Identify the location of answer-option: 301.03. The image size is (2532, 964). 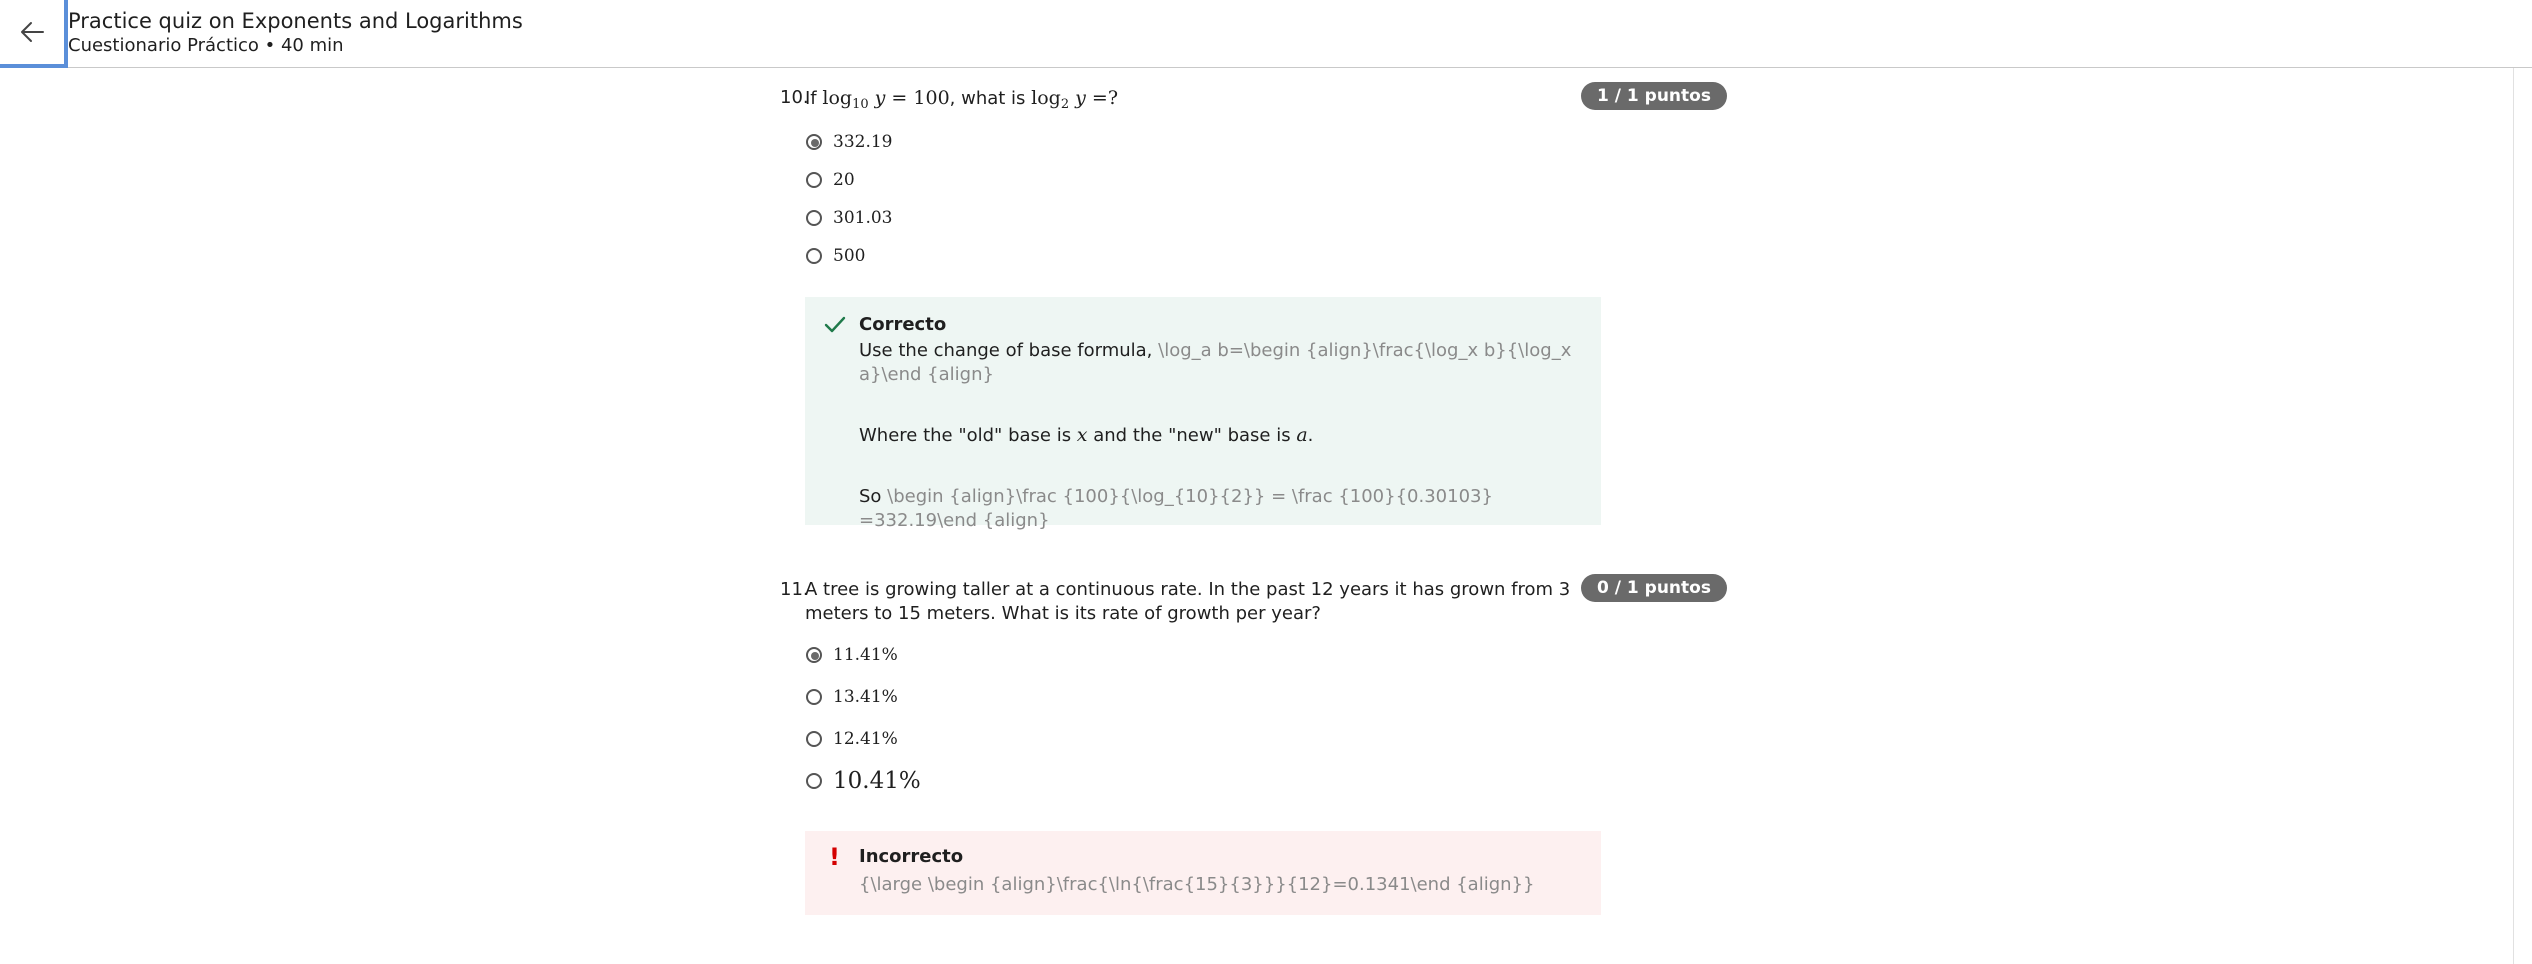
(849, 218).